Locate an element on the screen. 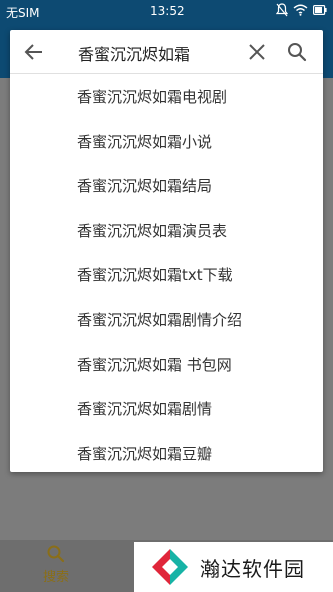 This screenshot has width=333, height=592. suggestion-item: 香蜜沉沉烬如霜小说 is located at coordinates (166, 142).